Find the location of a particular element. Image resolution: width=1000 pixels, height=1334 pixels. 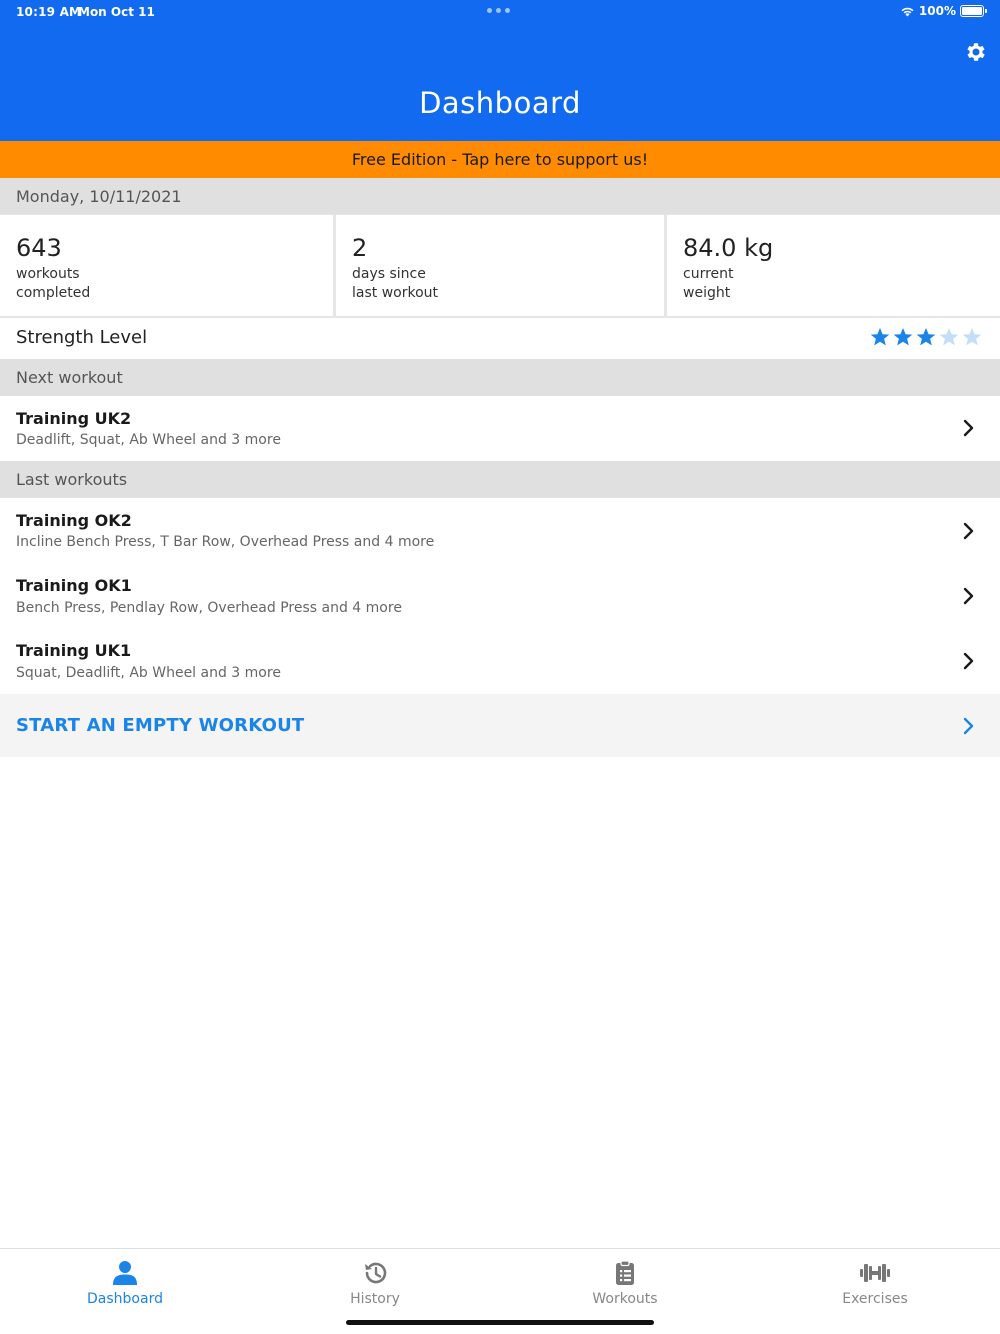

workout-subtitle: Deadlift, Squat, Ab Wheel and 3 more is located at coordinates (148, 440).